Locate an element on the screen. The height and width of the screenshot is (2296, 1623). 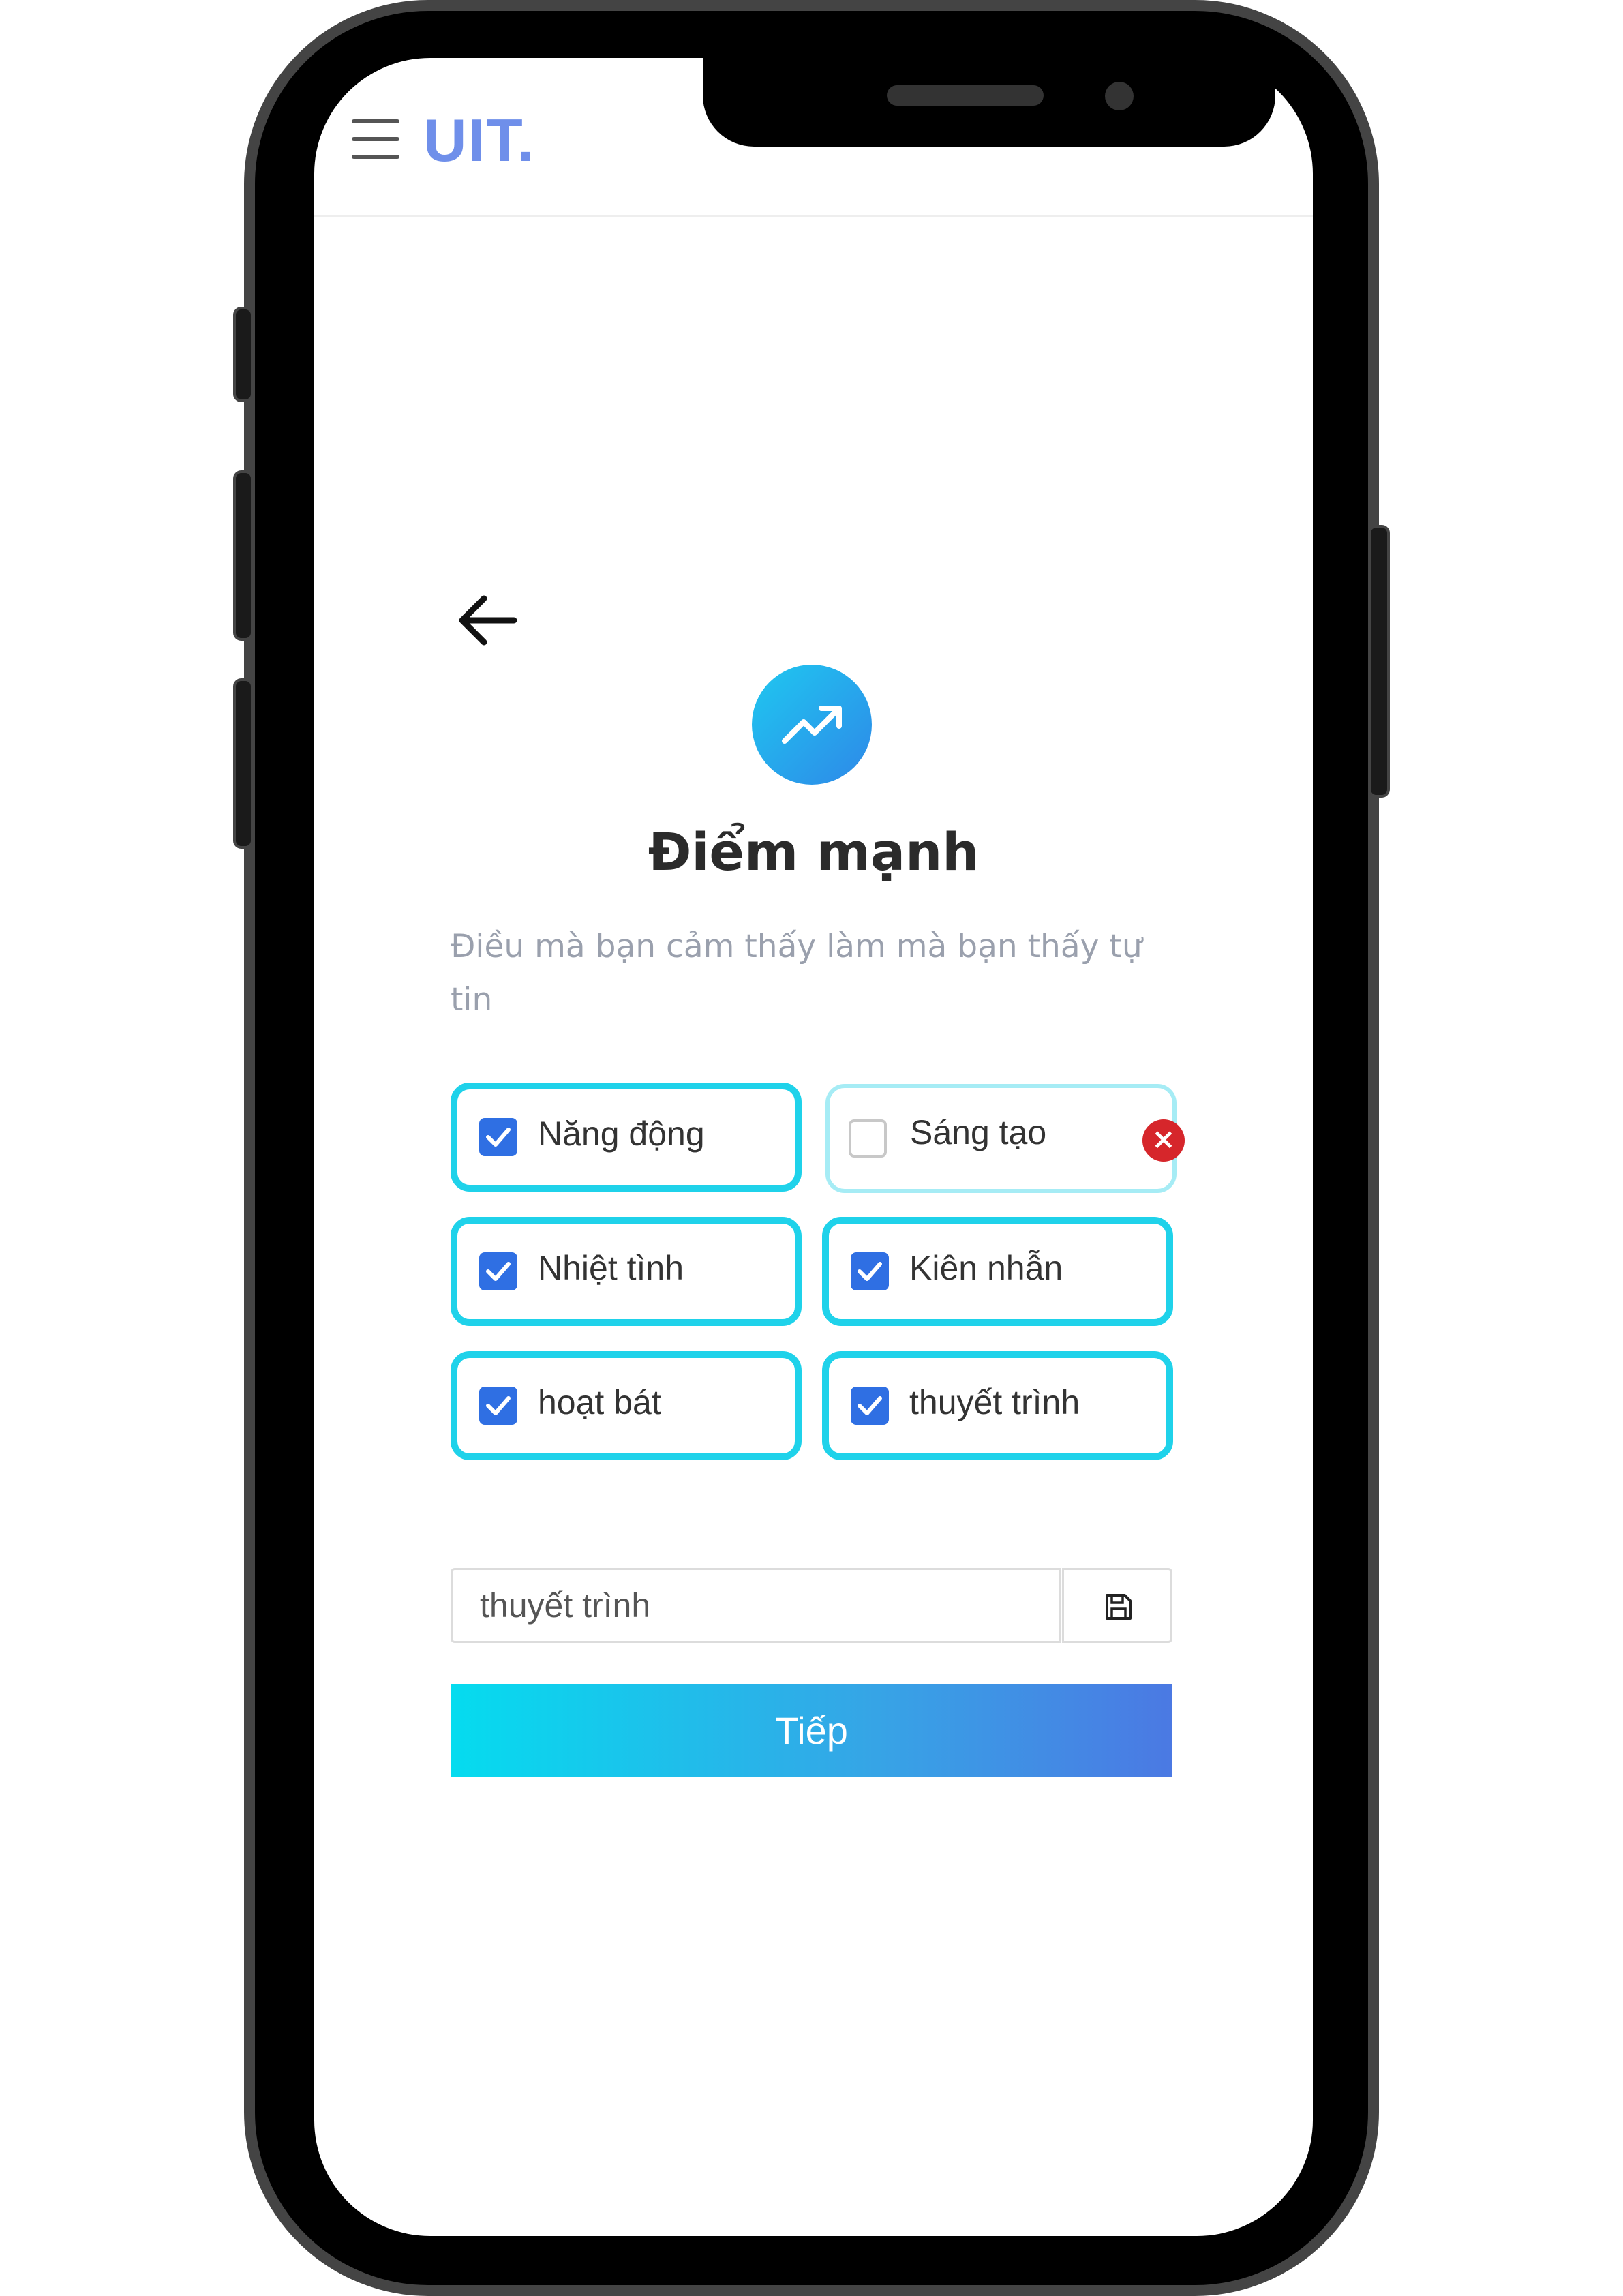
phone-notch is located at coordinates (989, 103).